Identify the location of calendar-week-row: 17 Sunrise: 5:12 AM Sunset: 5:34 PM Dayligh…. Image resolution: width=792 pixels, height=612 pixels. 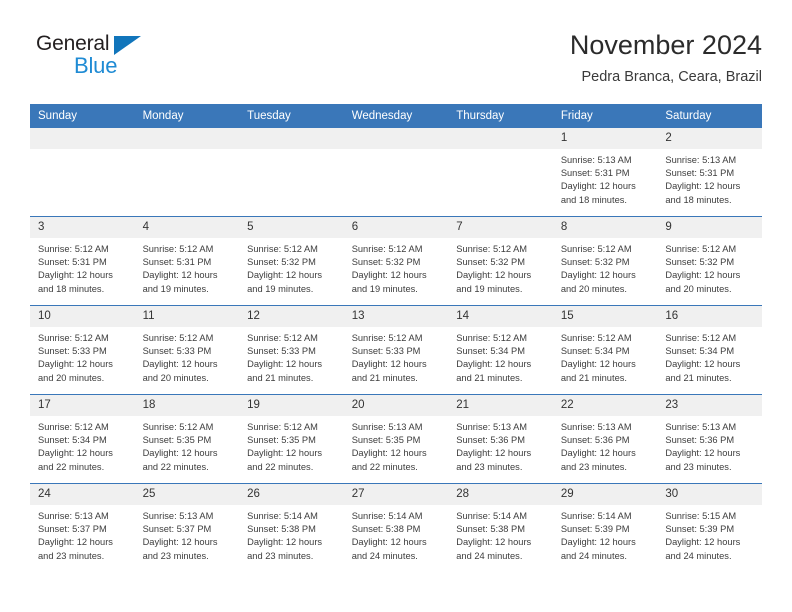
(396, 439).